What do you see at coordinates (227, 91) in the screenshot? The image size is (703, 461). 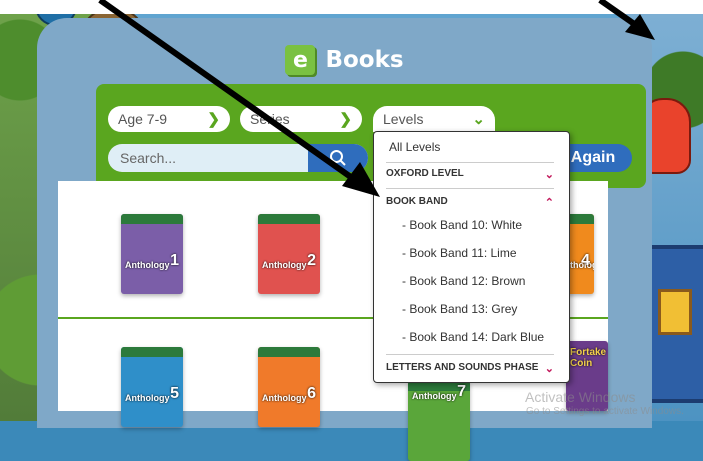 I see `annotation-arrow-line` at bounding box center [227, 91].